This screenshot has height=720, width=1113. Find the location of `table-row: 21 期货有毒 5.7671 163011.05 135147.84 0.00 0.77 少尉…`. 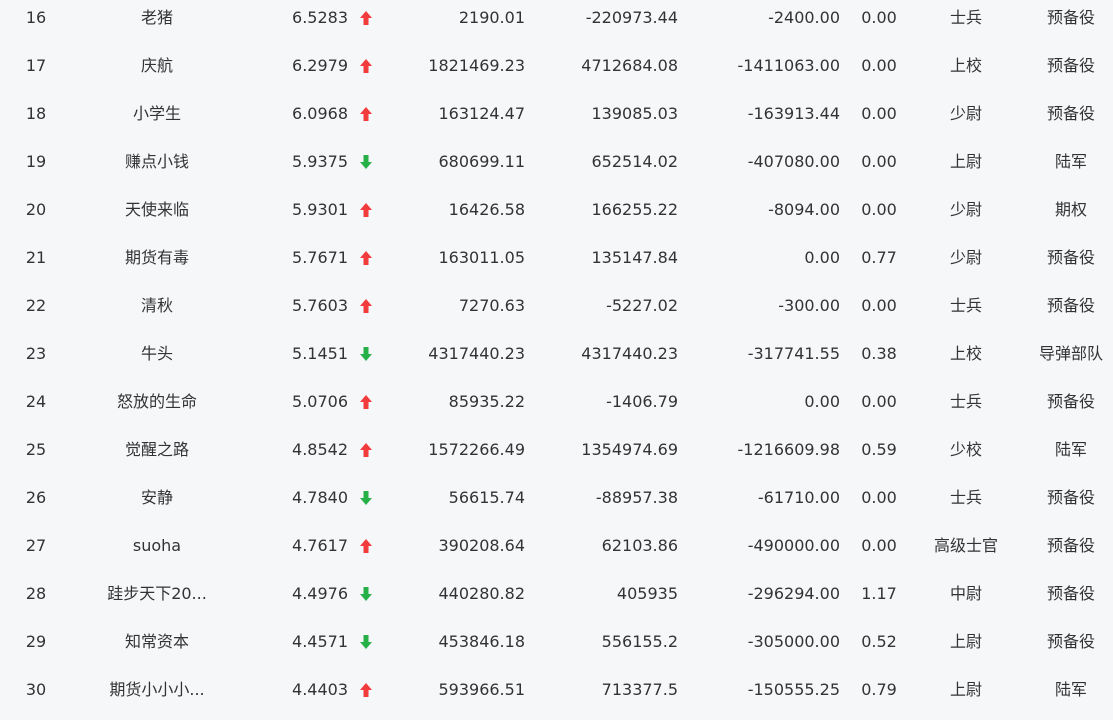

table-row: 21 期货有毒 5.7671 163011.05 135147.84 0.00 0.77 少尉… is located at coordinates (556, 264).